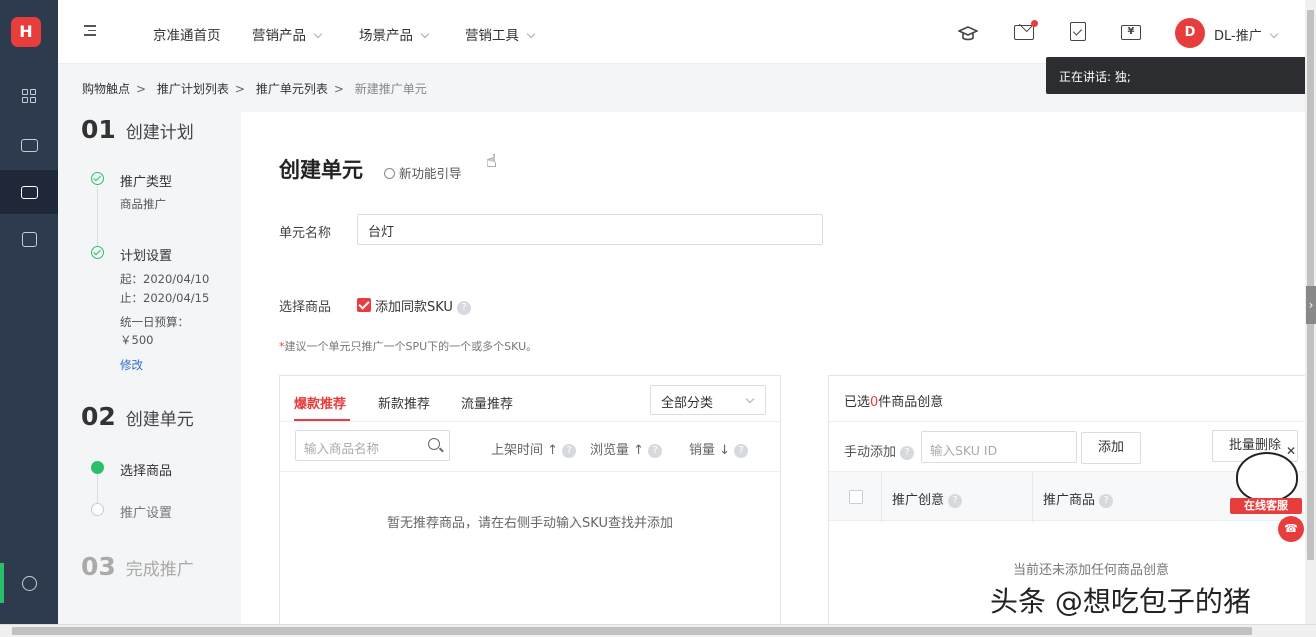  What do you see at coordinates (97, 509) in the screenshot?
I see `pending-step-dot` at bounding box center [97, 509].